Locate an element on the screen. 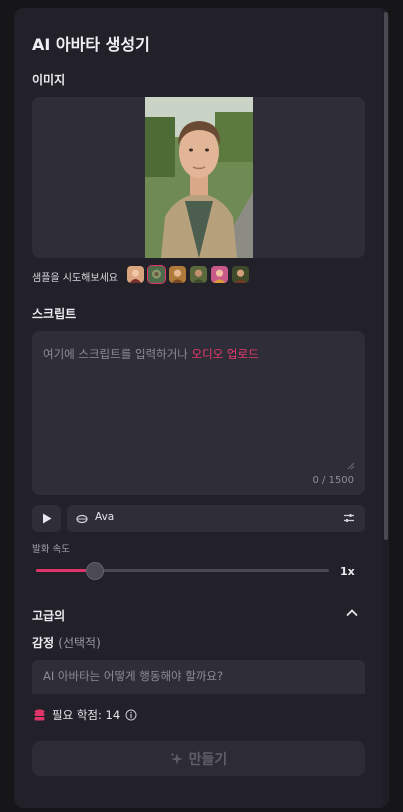  voice-name: Ava is located at coordinates (105, 517).